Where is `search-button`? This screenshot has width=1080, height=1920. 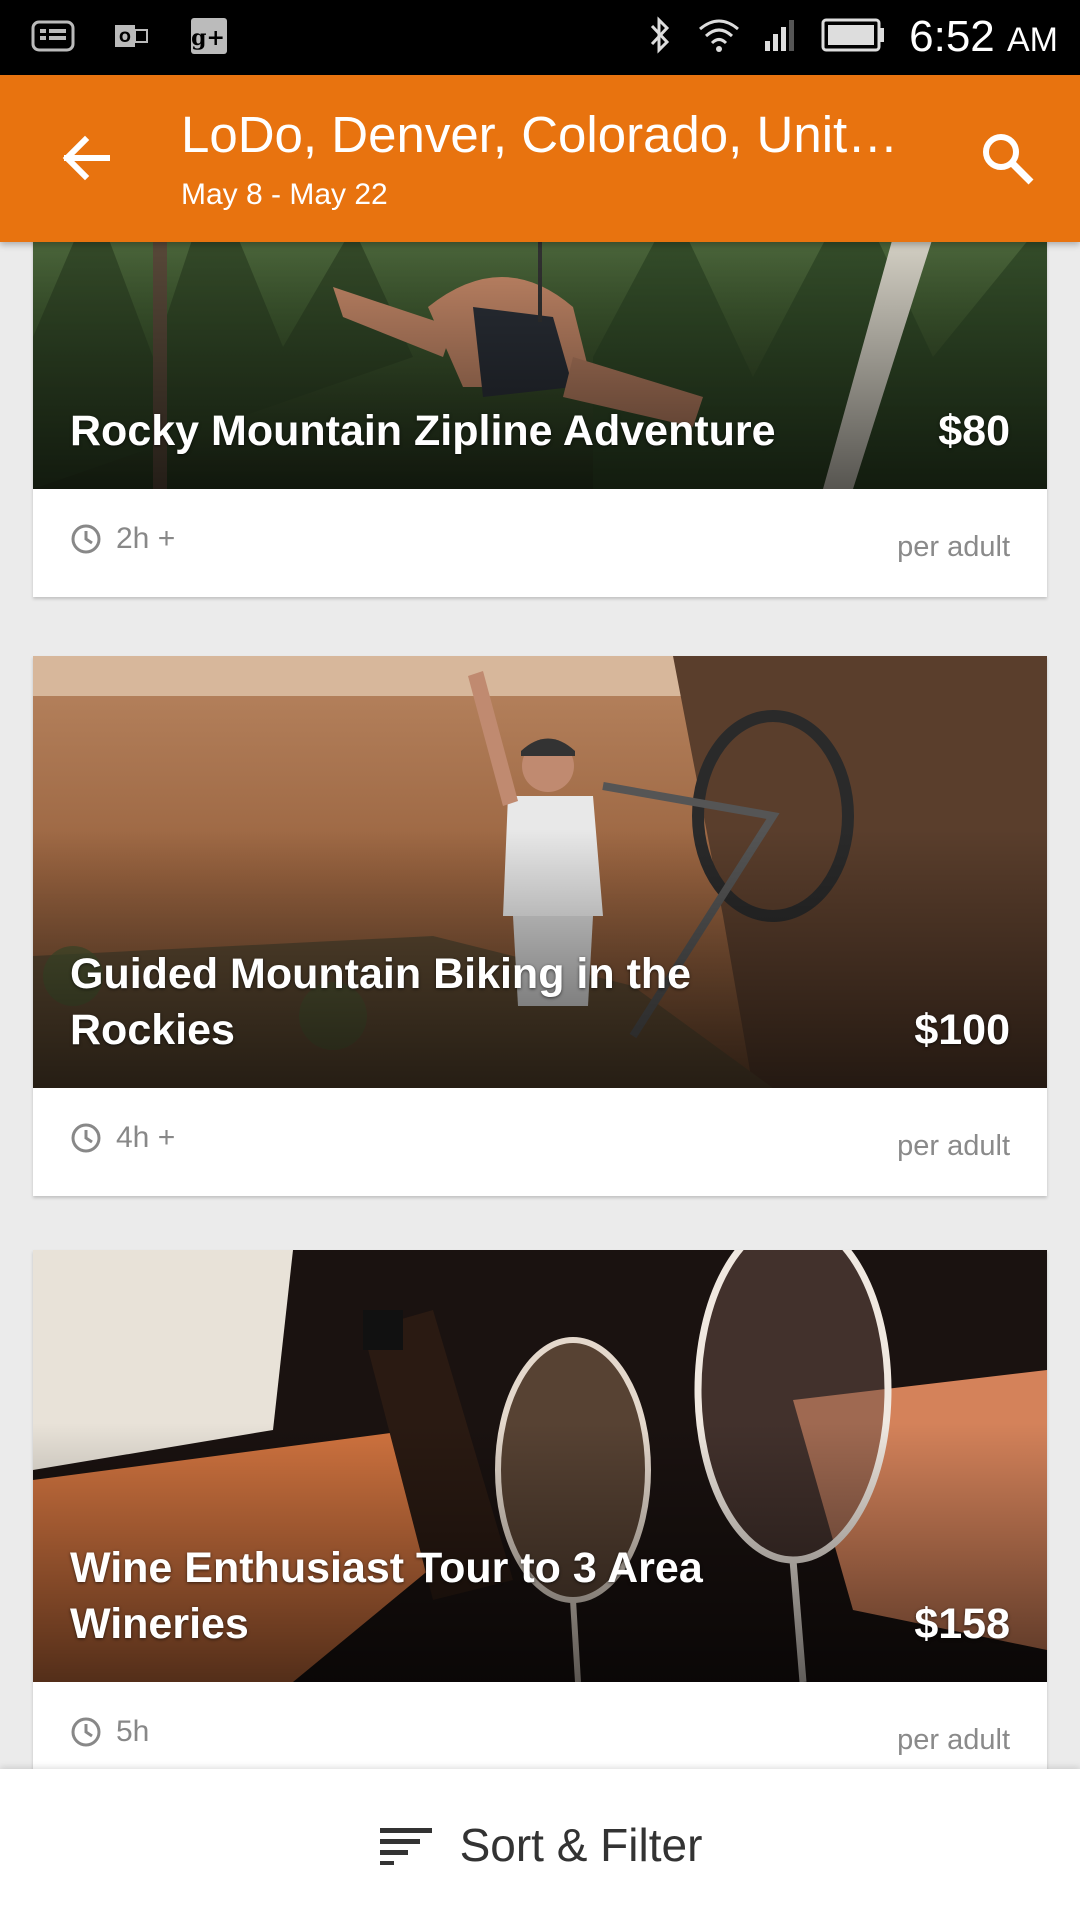
search-button is located at coordinates (1007, 158).